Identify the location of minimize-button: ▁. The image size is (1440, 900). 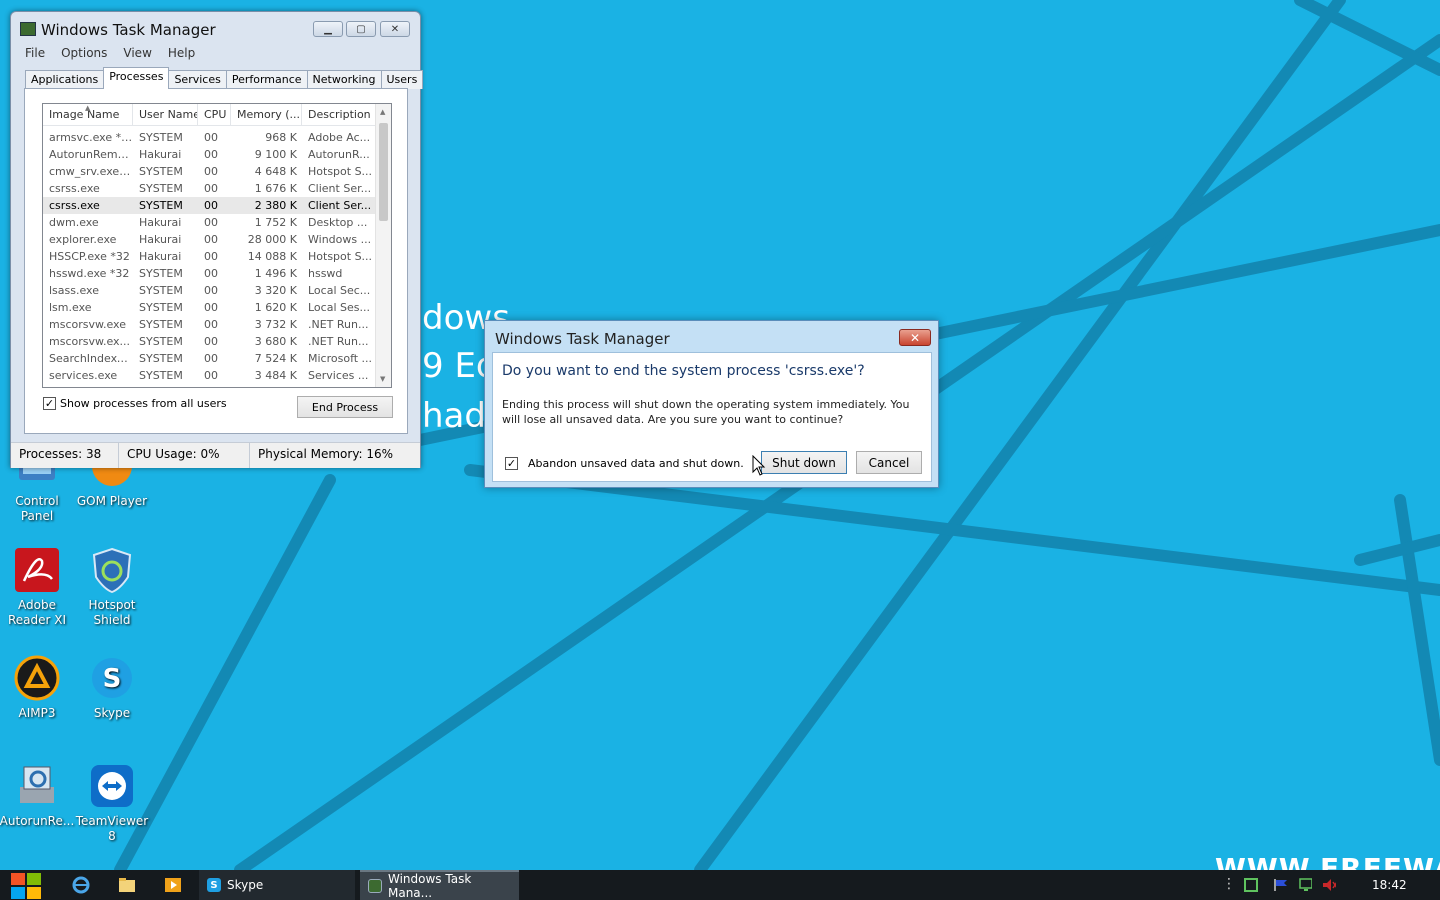
(328, 29).